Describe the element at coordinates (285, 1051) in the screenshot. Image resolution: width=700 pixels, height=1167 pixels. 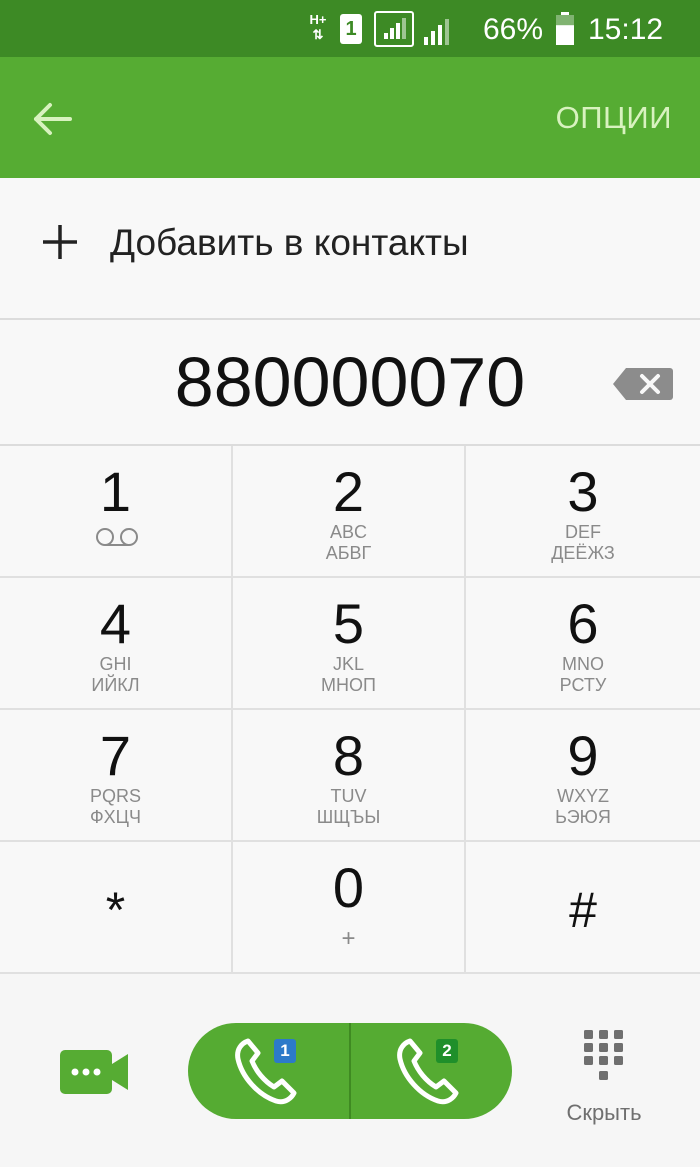
I see `sim1-badge: 1` at that location.